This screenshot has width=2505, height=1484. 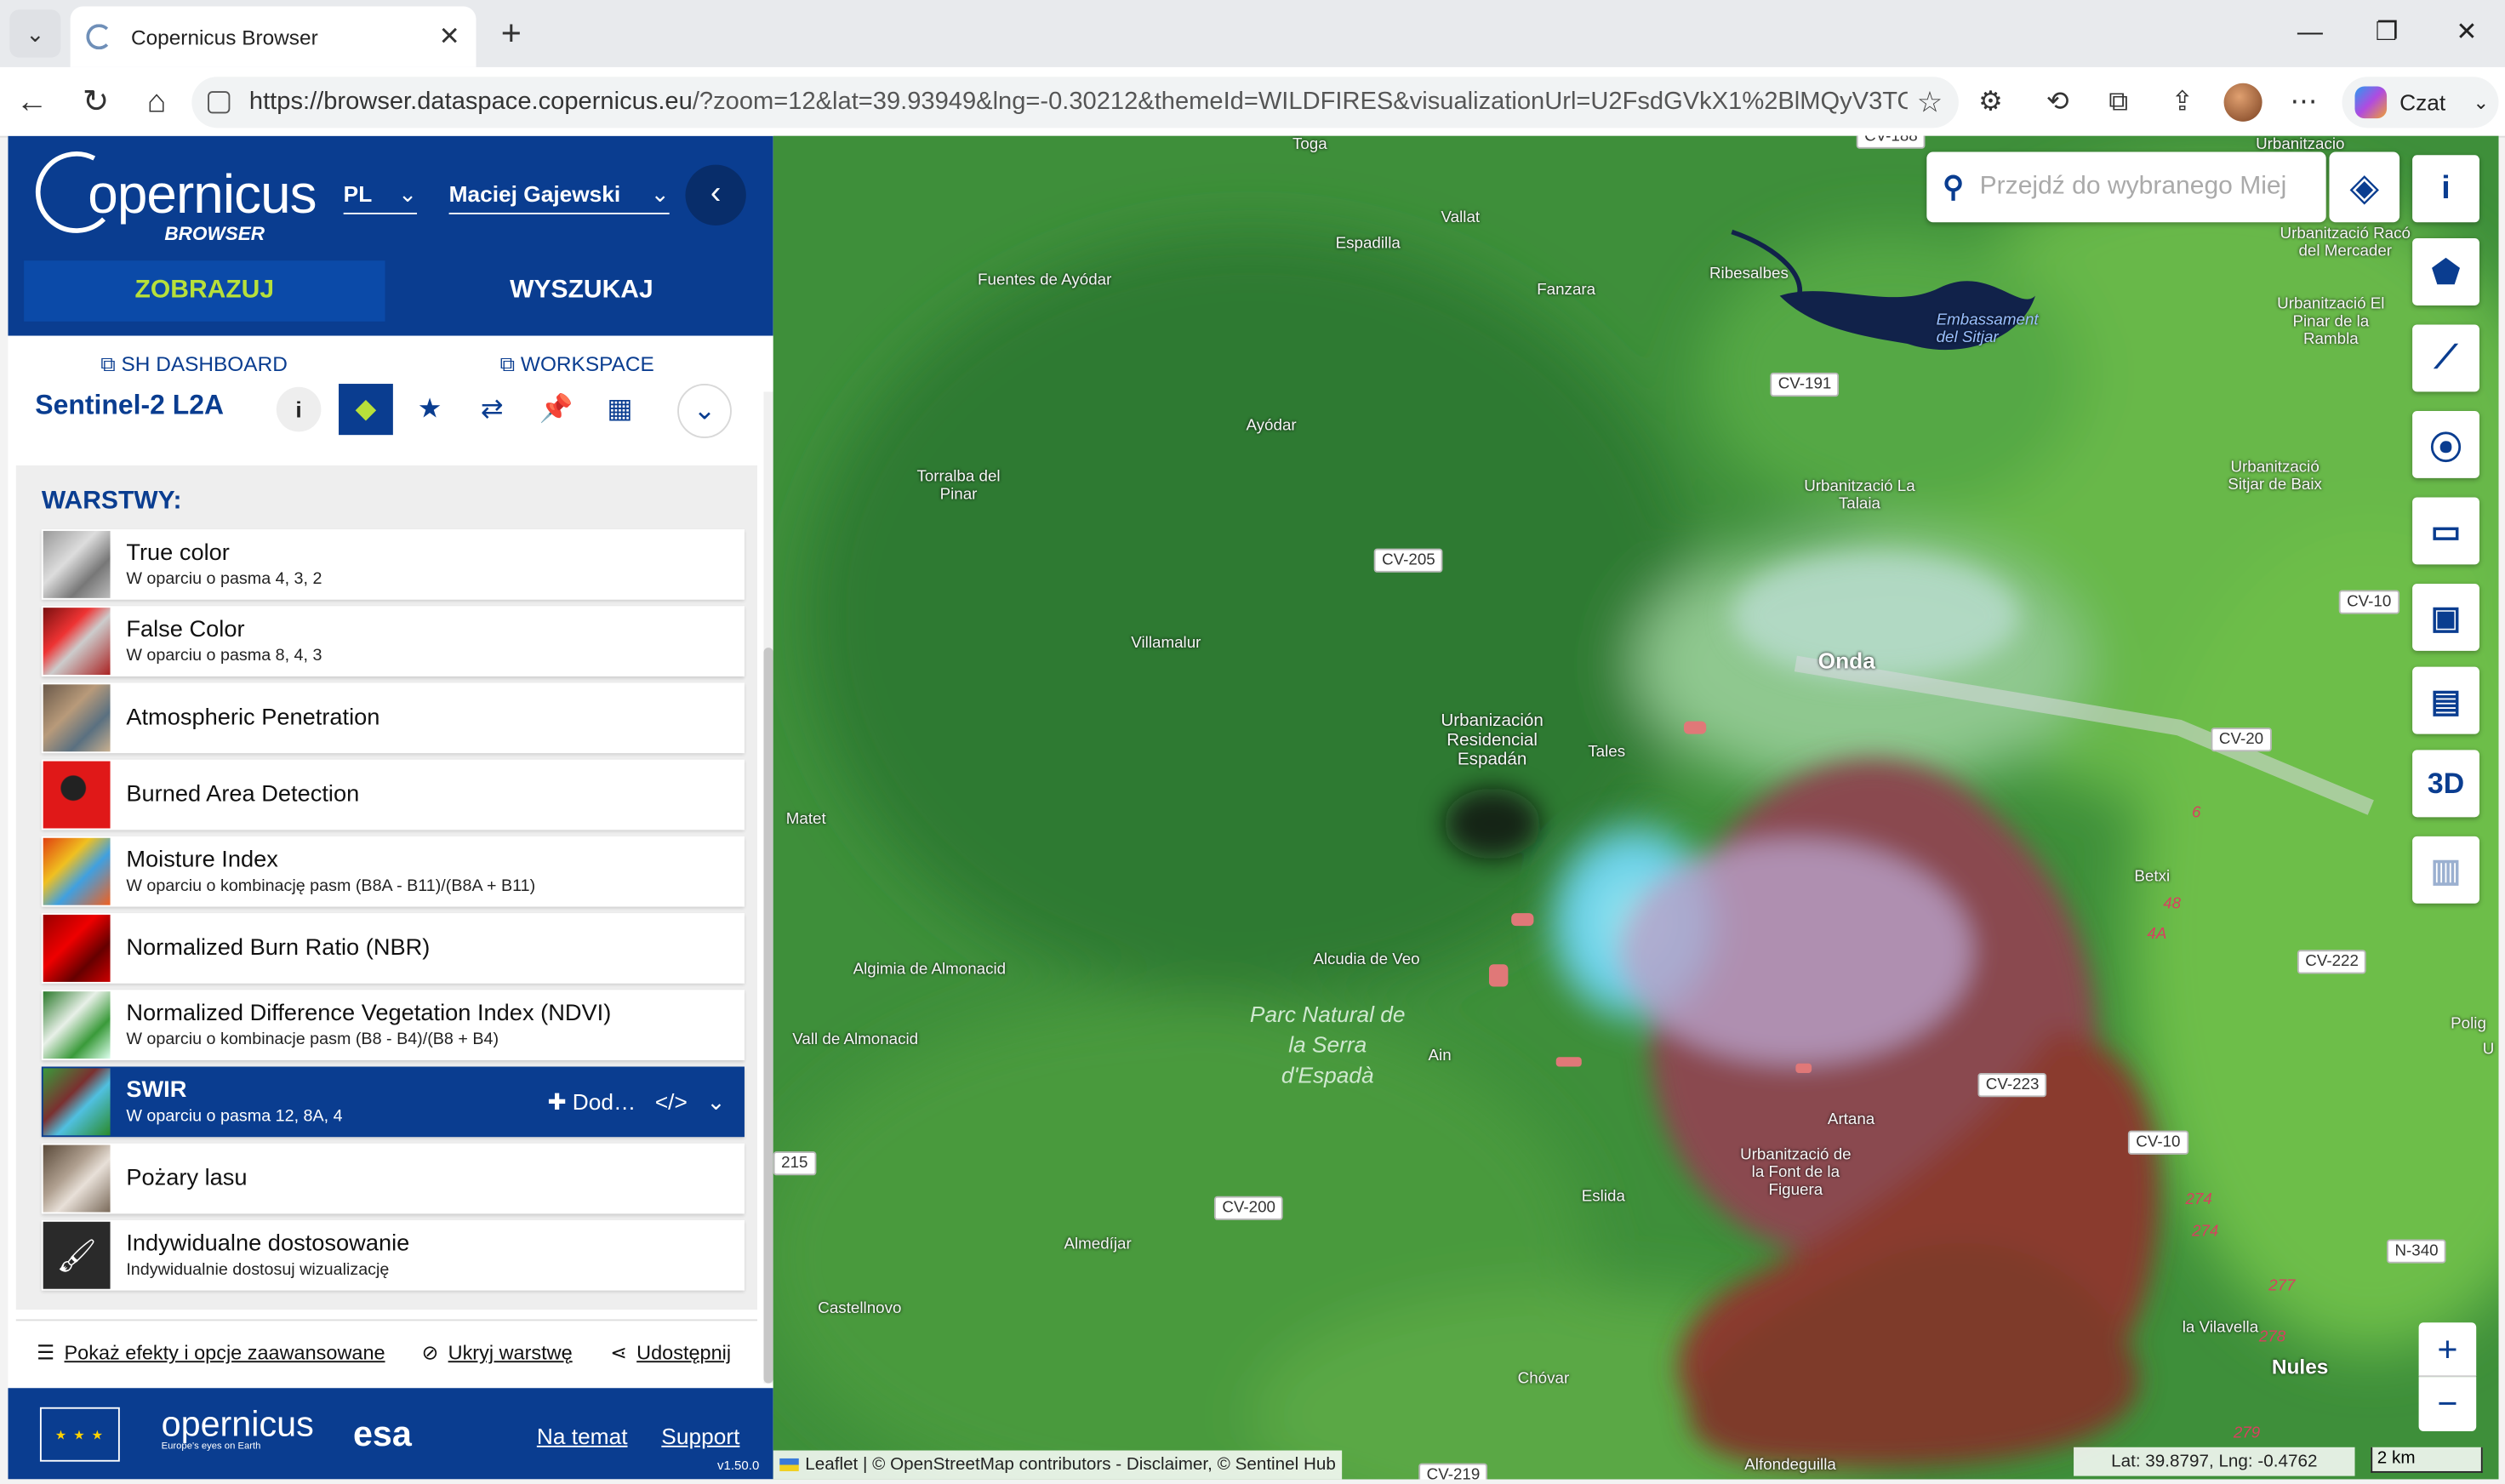 I want to click on layer-desc: W oparciu o pasma 12, 8A, 4, so click(x=234, y=1116).